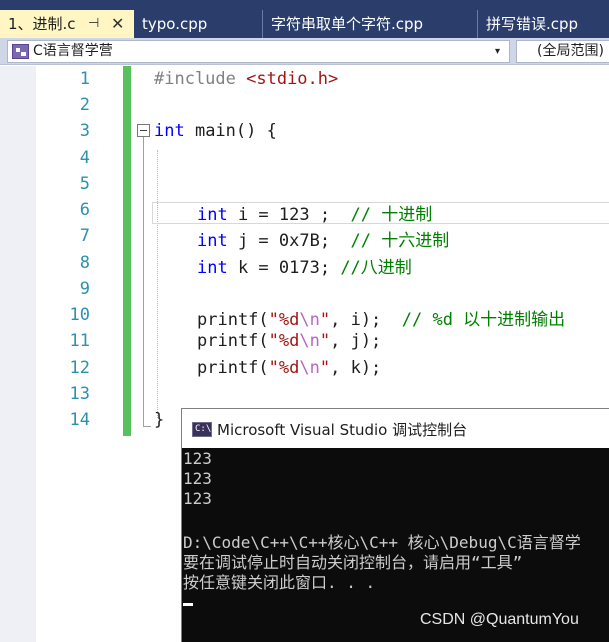 This screenshot has width=609, height=642. I want to click on code-text: k = 0173;, so click(284, 268).